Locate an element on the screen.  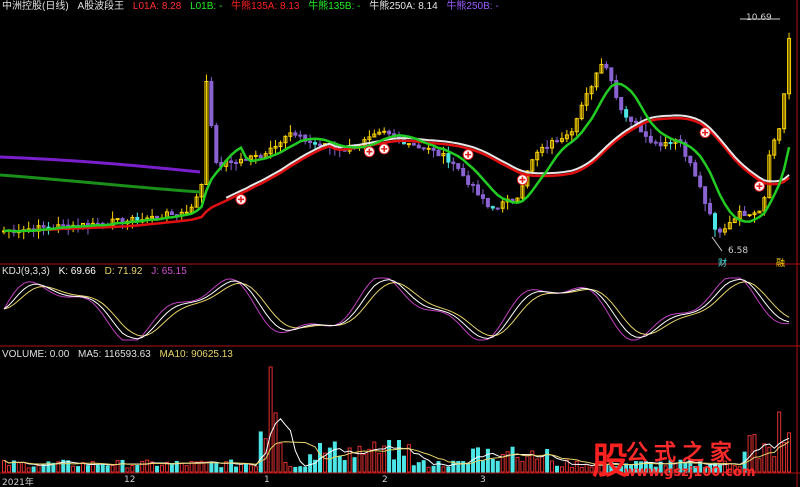
low-price-annotation: 6.58 is located at coordinates (738, 251).